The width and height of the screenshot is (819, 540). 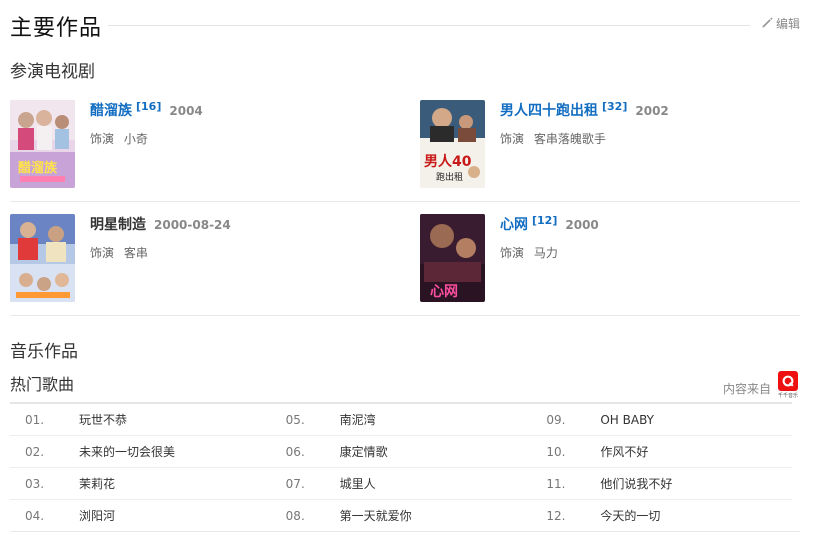 What do you see at coordinates (295, 451) in the screenshot?
I see `song-number: 06.` at bounding box center [295, 451].